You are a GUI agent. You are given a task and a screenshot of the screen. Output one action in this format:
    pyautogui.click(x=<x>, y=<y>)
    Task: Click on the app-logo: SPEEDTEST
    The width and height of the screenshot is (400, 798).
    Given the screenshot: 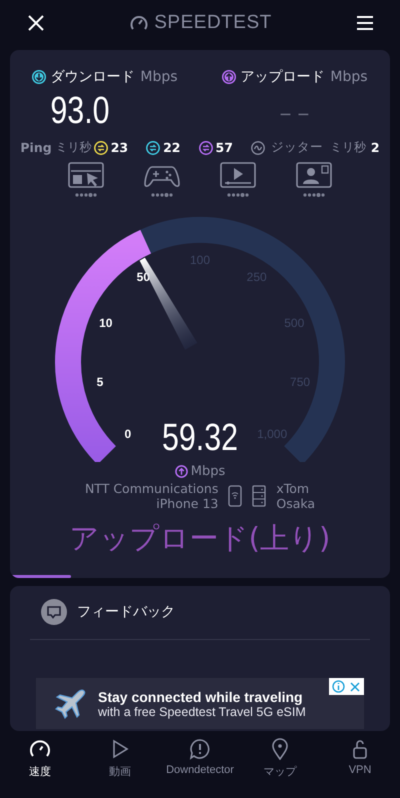 What is the action you would take?
    pyautogui.click(x=213, y=23)
    